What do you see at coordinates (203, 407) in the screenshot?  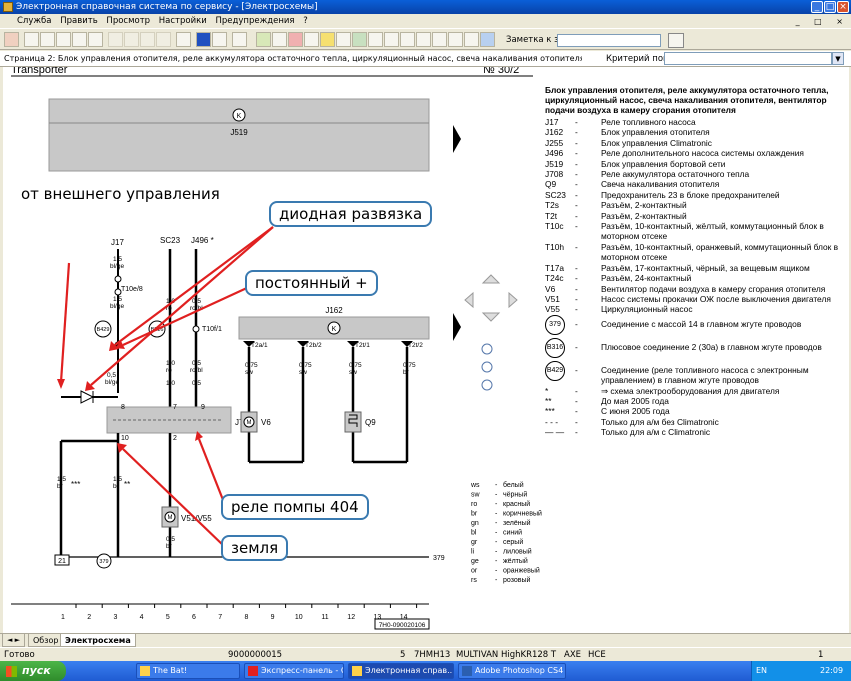 I see `j708-pin9: 9` at bounding box center [203, 407].